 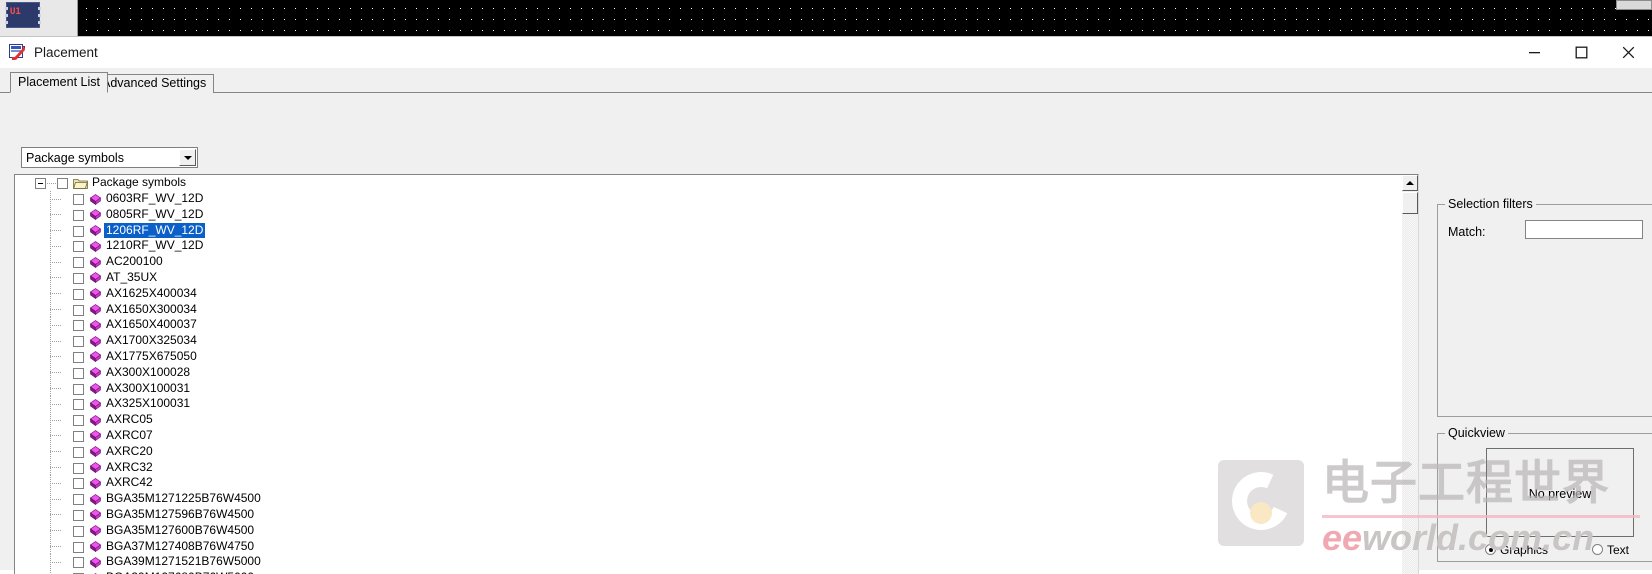 I want to click on match-input, so click(x=1584, y=229).